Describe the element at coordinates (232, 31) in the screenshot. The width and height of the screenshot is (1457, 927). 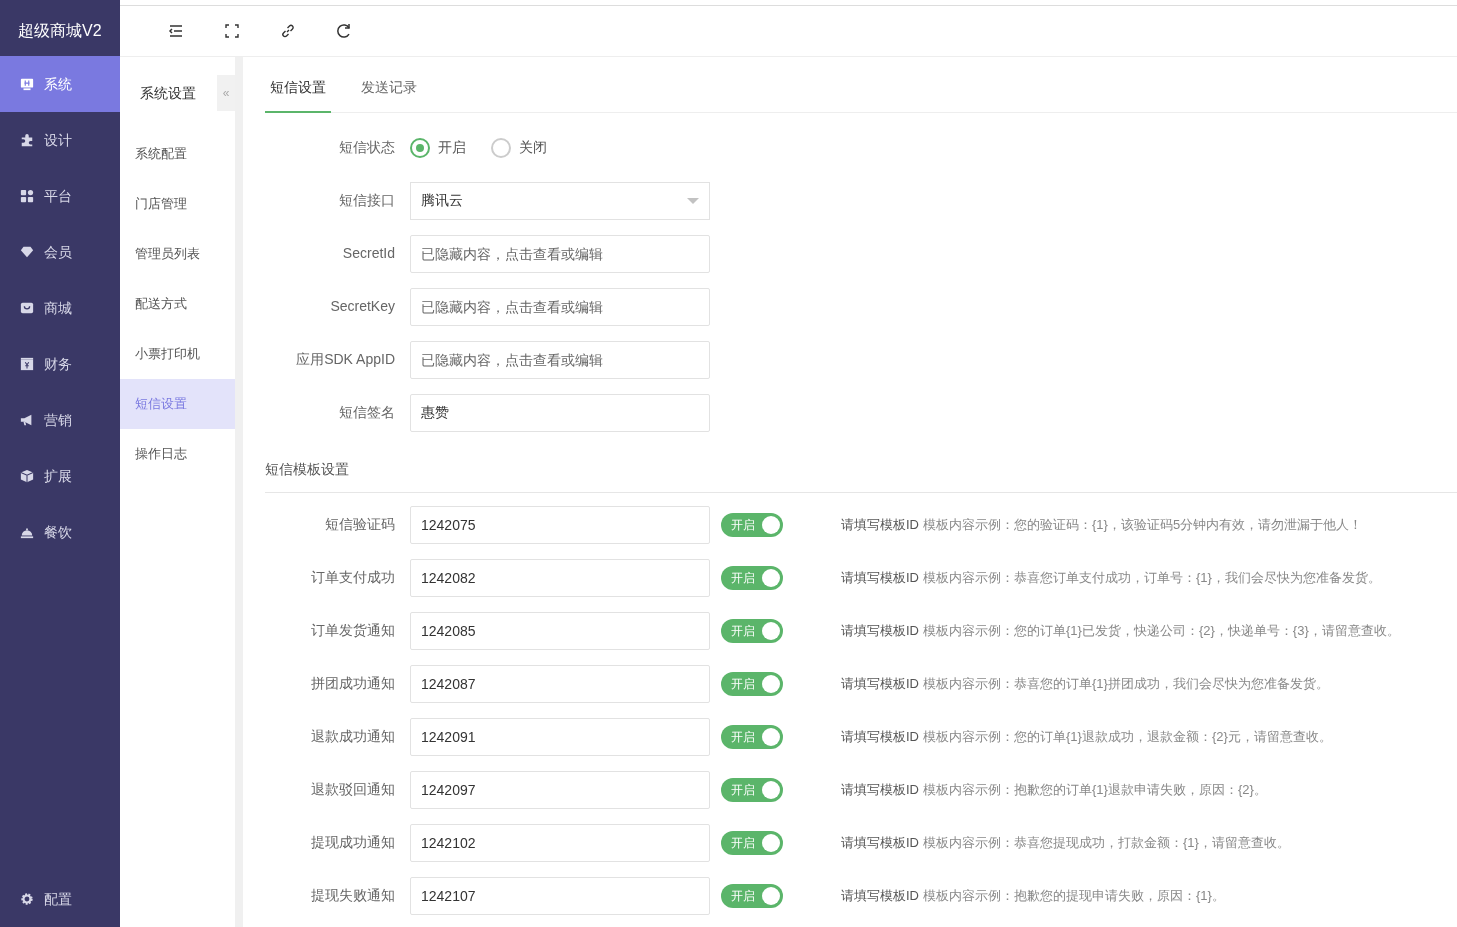
I see `fullscreen-icon` at that location.